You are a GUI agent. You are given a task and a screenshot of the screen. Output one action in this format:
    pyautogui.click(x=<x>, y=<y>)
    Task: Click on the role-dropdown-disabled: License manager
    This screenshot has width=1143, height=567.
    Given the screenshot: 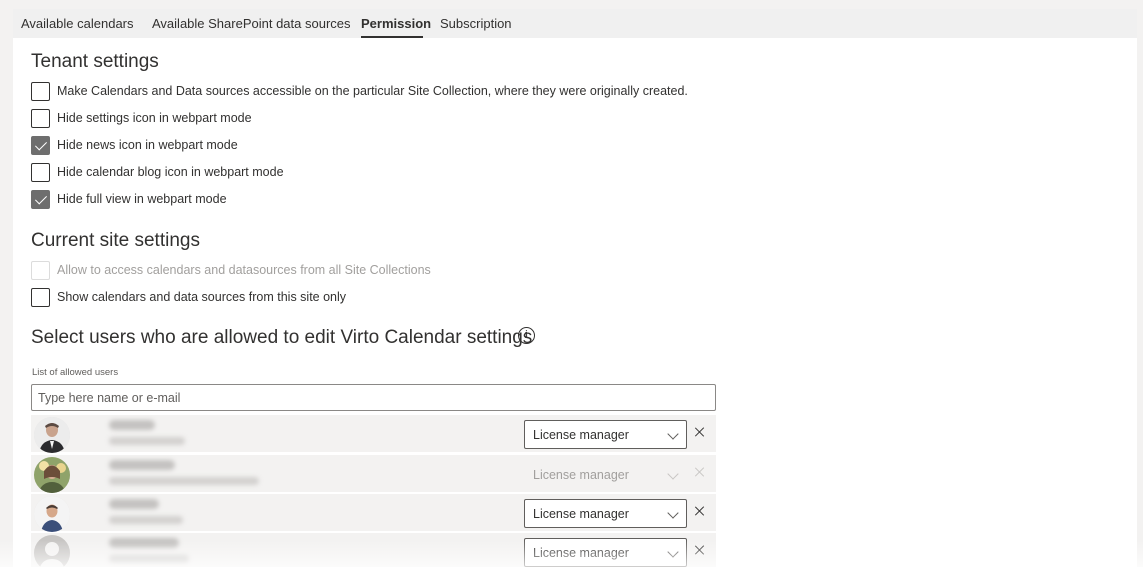 What is the action you would take?
    pyautogui.click(x=605, y=474)
    